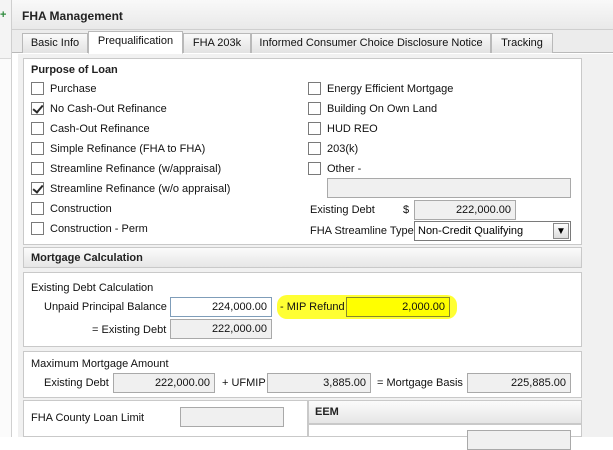  What do you see at coordinates (81, 209) in the screenshot?
I see `construction-label: Construction` at bounding box center [81, 209].